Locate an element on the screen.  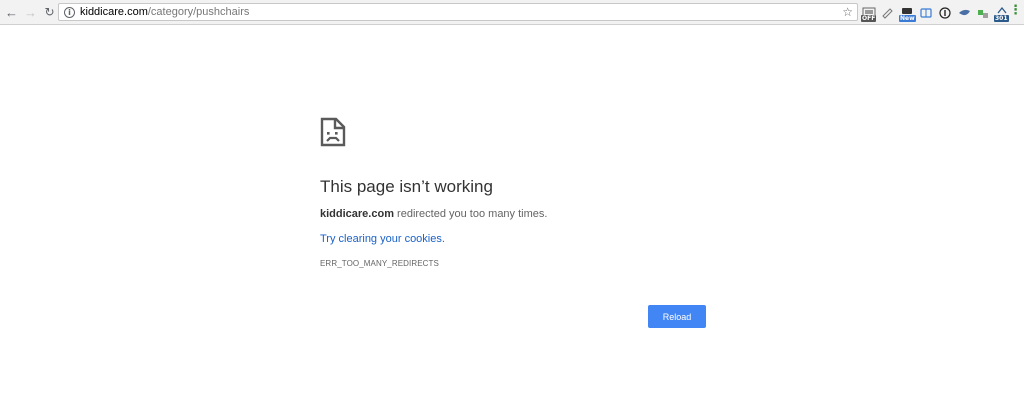
sad-page-icon is located at coordinates (333, 132).